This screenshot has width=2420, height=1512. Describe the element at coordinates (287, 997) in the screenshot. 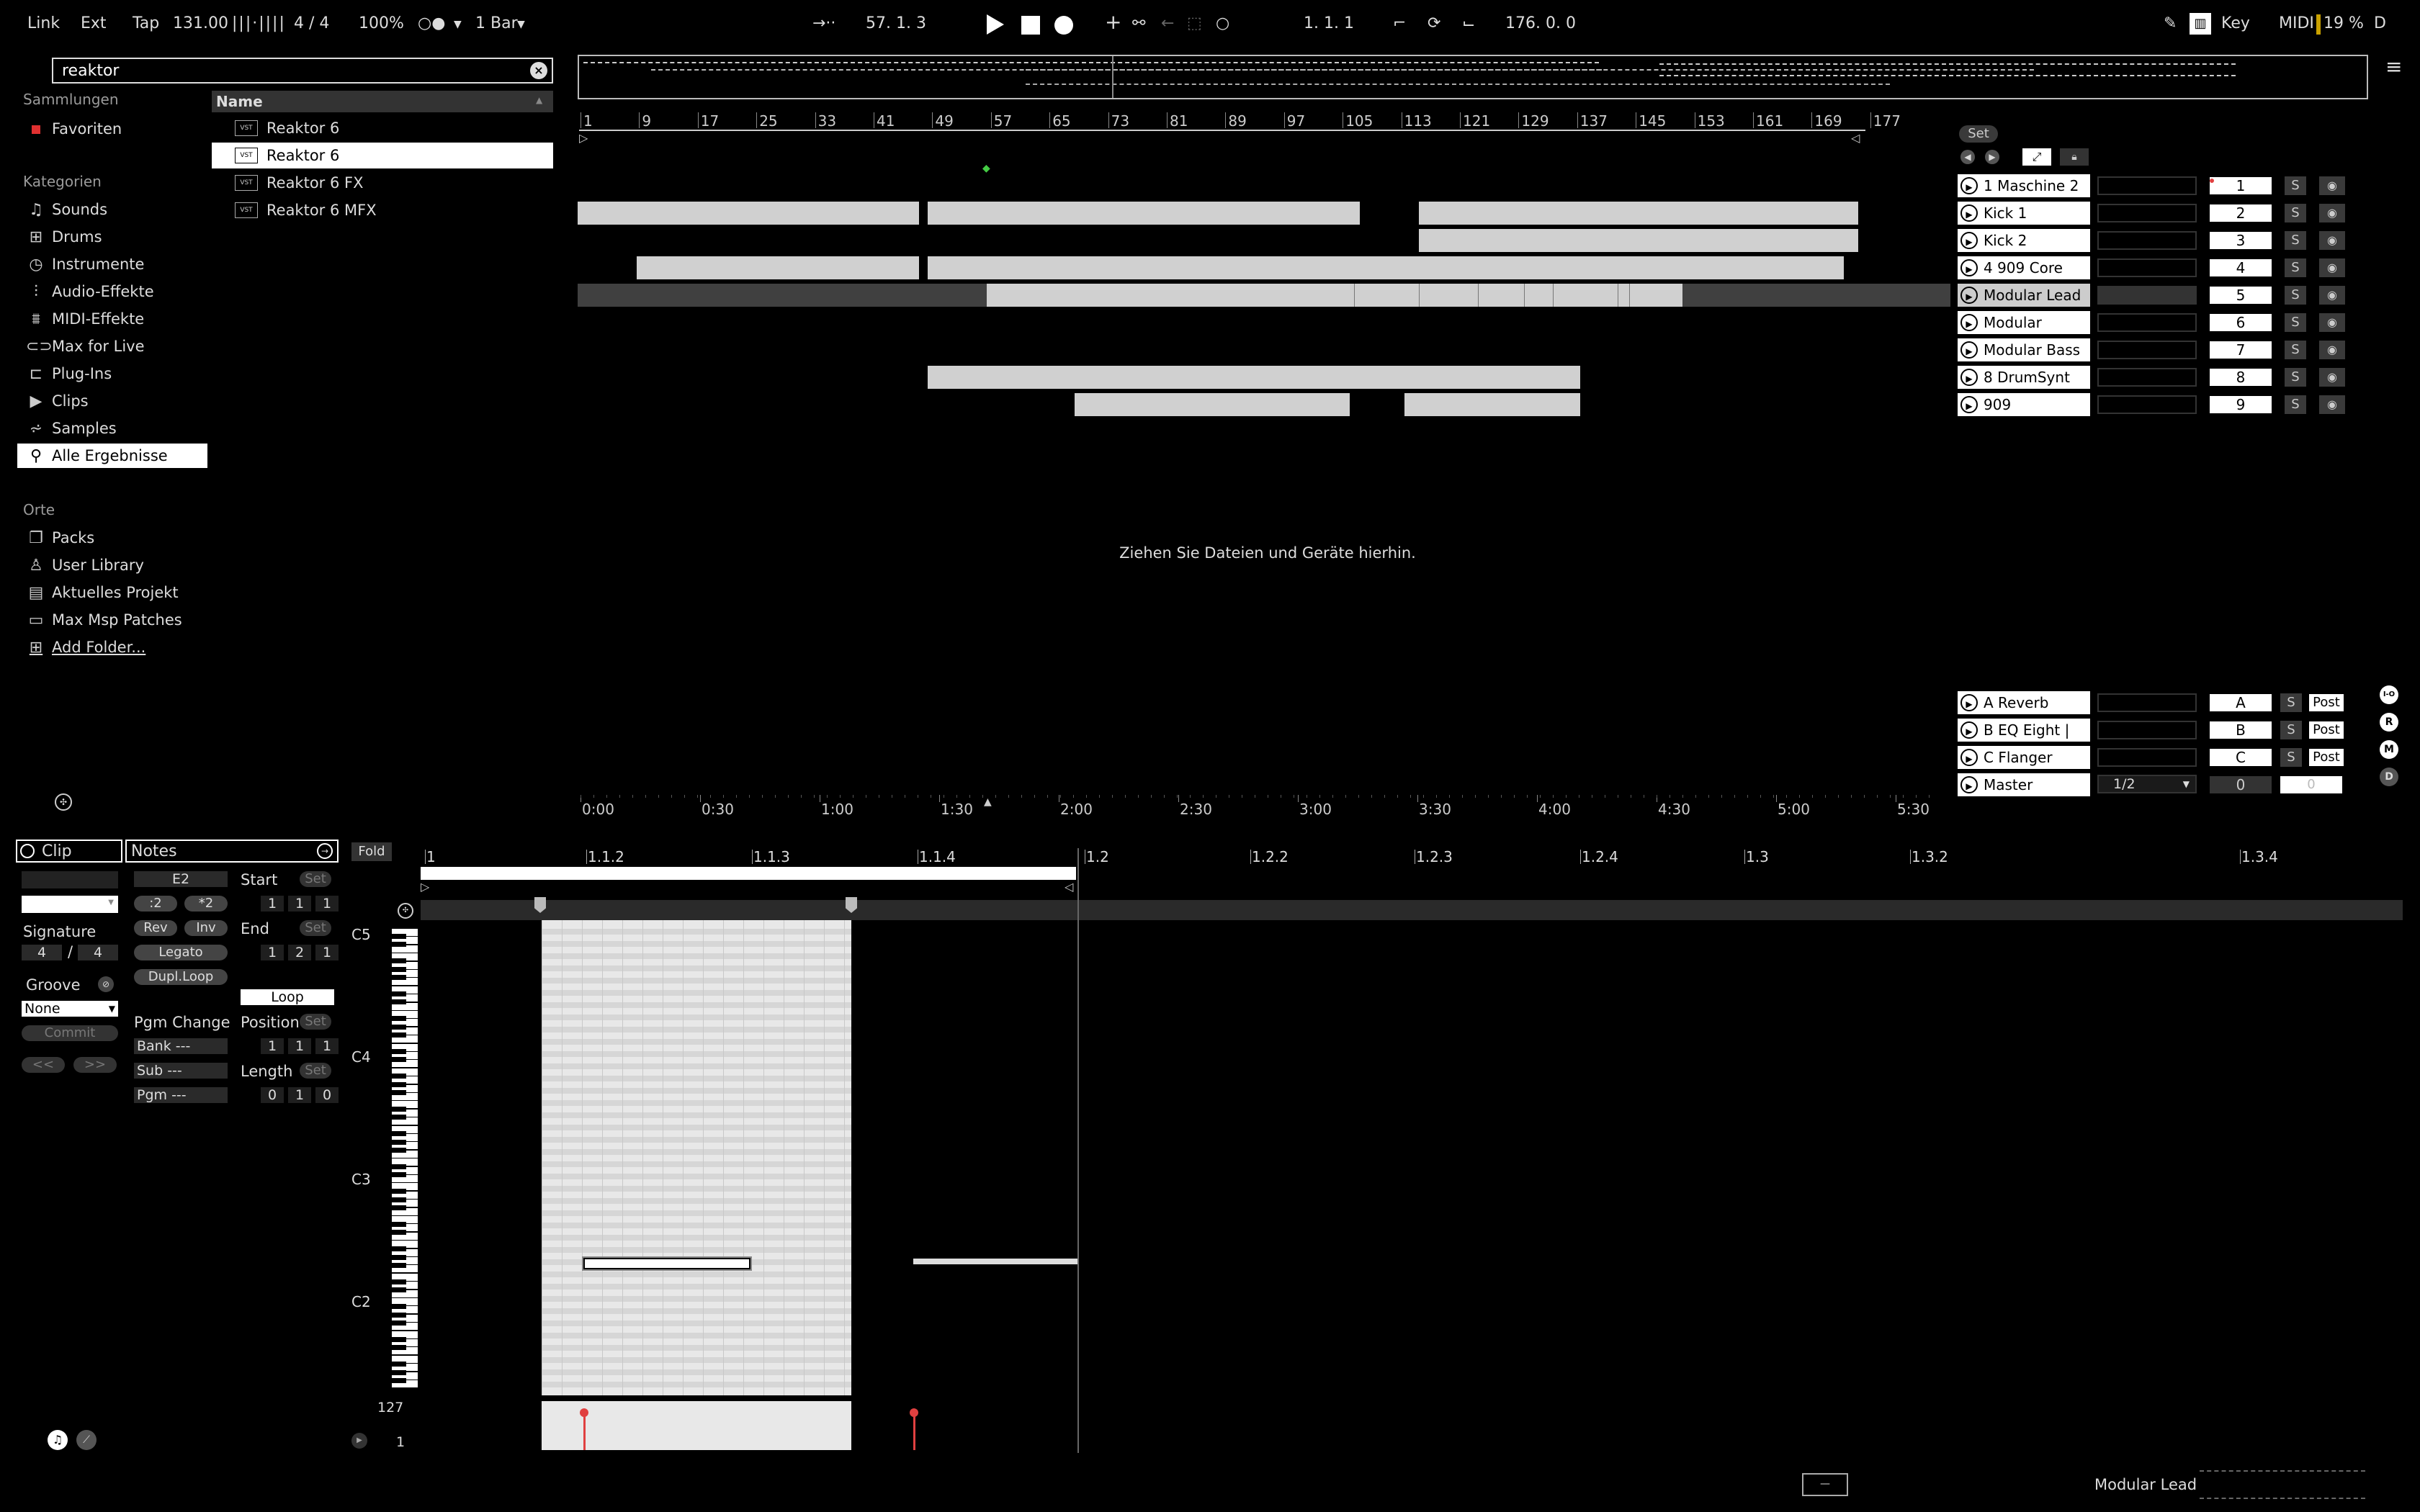

I see `loop-button: Loop` at that location.